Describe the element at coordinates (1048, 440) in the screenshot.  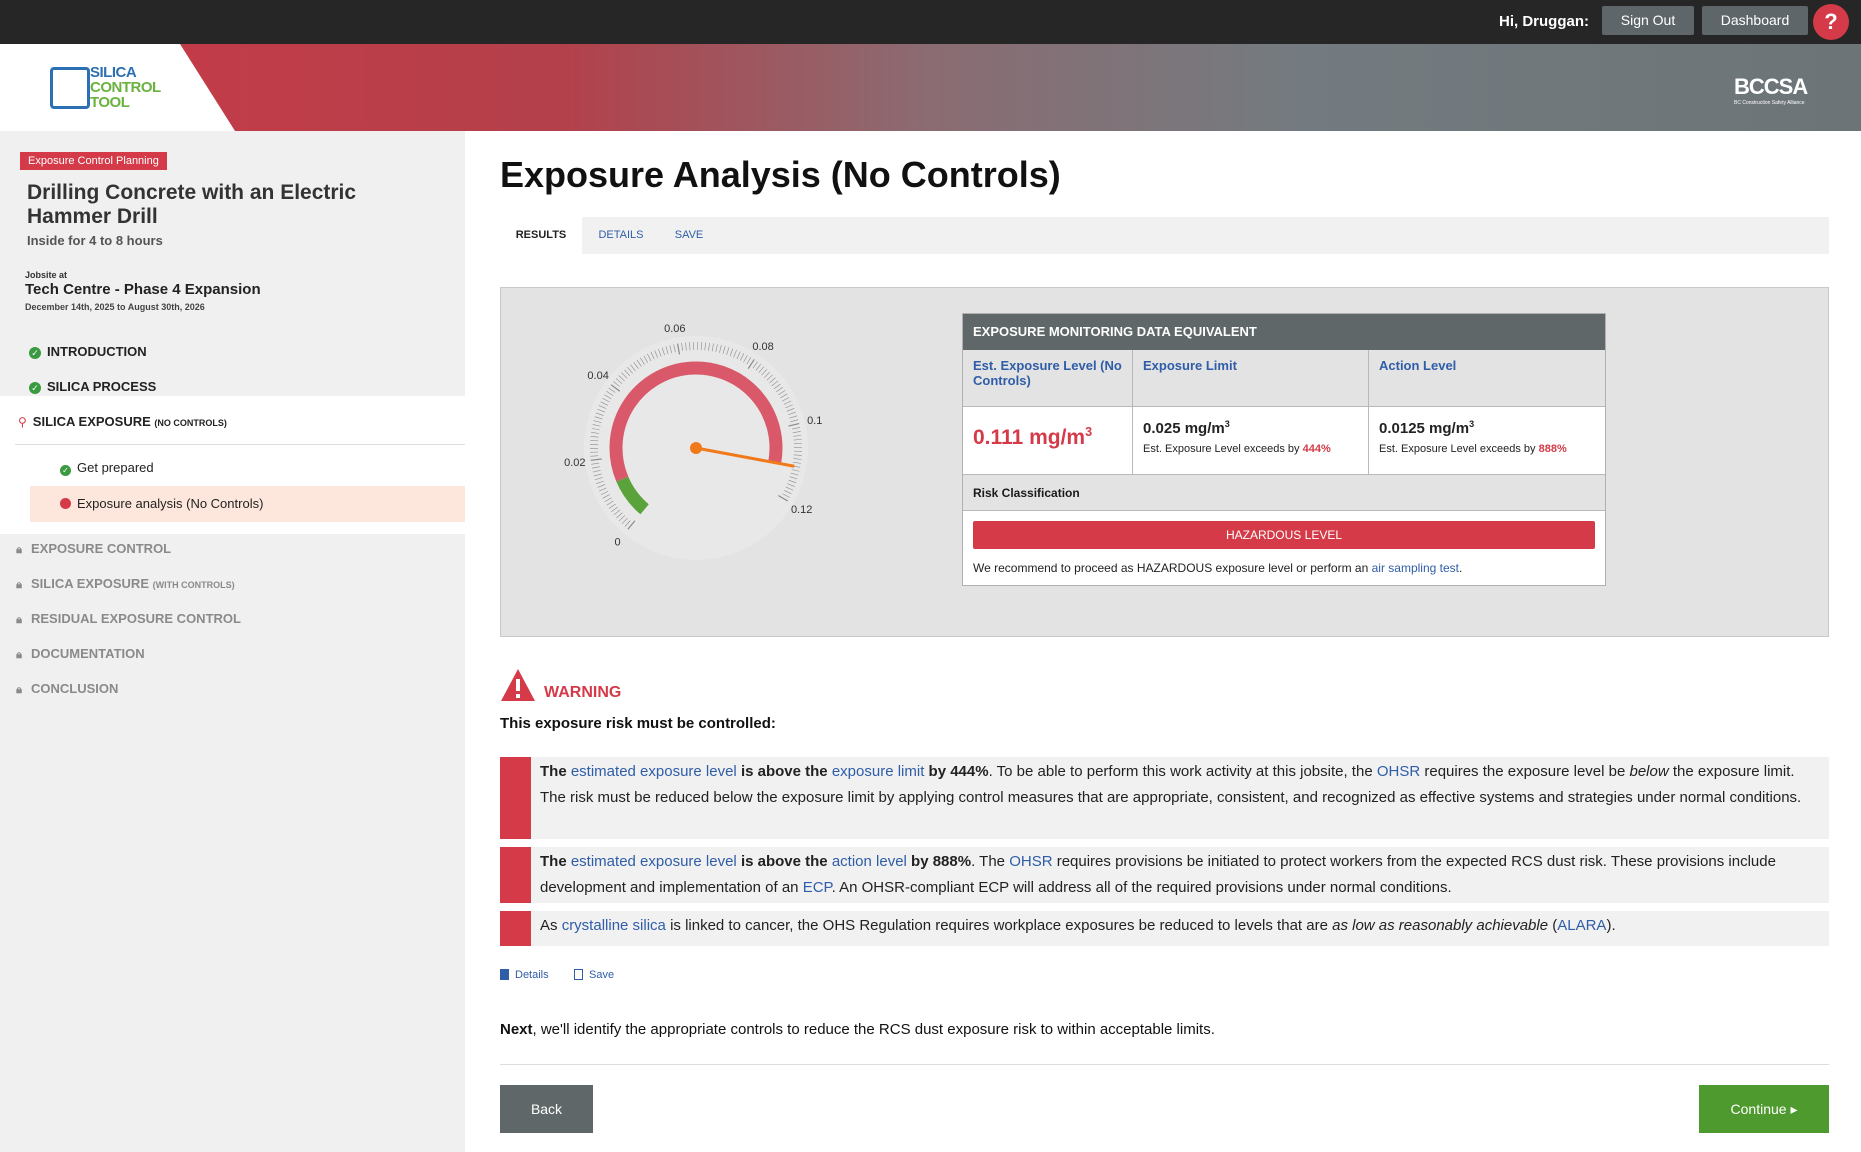
I see `est-exposure-value: 0.111 mg/m3` at that location.